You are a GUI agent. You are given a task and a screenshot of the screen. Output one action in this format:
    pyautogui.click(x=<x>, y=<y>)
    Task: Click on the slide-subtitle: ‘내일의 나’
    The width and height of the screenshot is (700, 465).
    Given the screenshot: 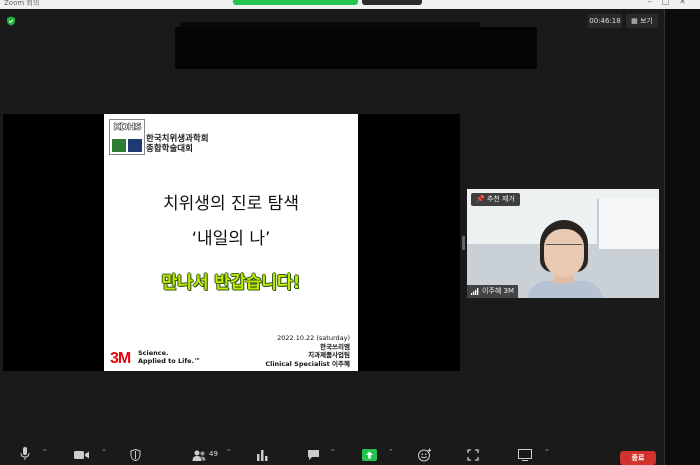 What is the action you would take?
    pyautogui.click(x=231, y=239)
    